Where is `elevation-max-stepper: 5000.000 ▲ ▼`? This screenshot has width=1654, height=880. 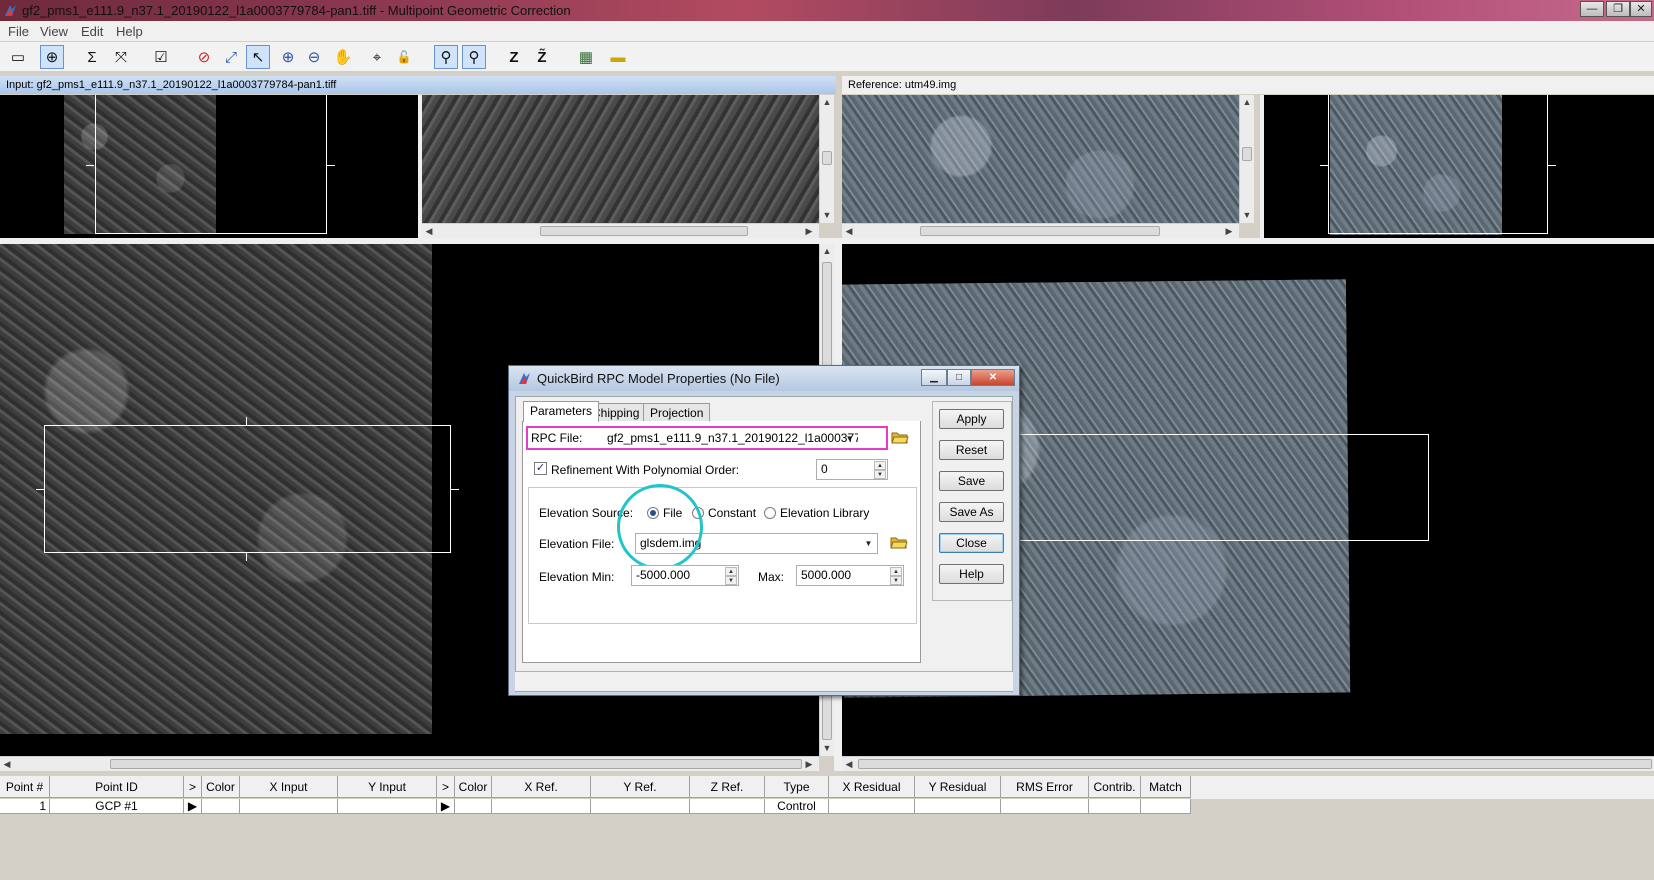
elevation-max-stepper: 5000.000 ▲ ▼ is located at coordinates (850, 575).